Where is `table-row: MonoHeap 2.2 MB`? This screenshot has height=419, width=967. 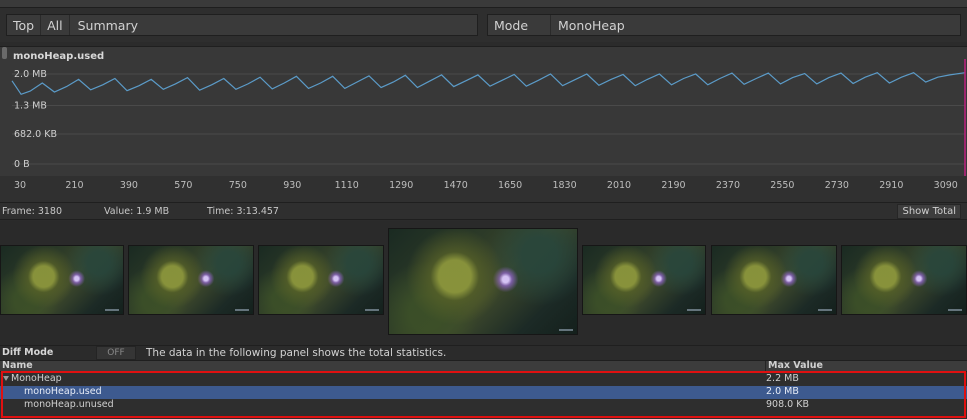
table-row: MonoHeap 2.2 MB is located at coordinates (483, 379).